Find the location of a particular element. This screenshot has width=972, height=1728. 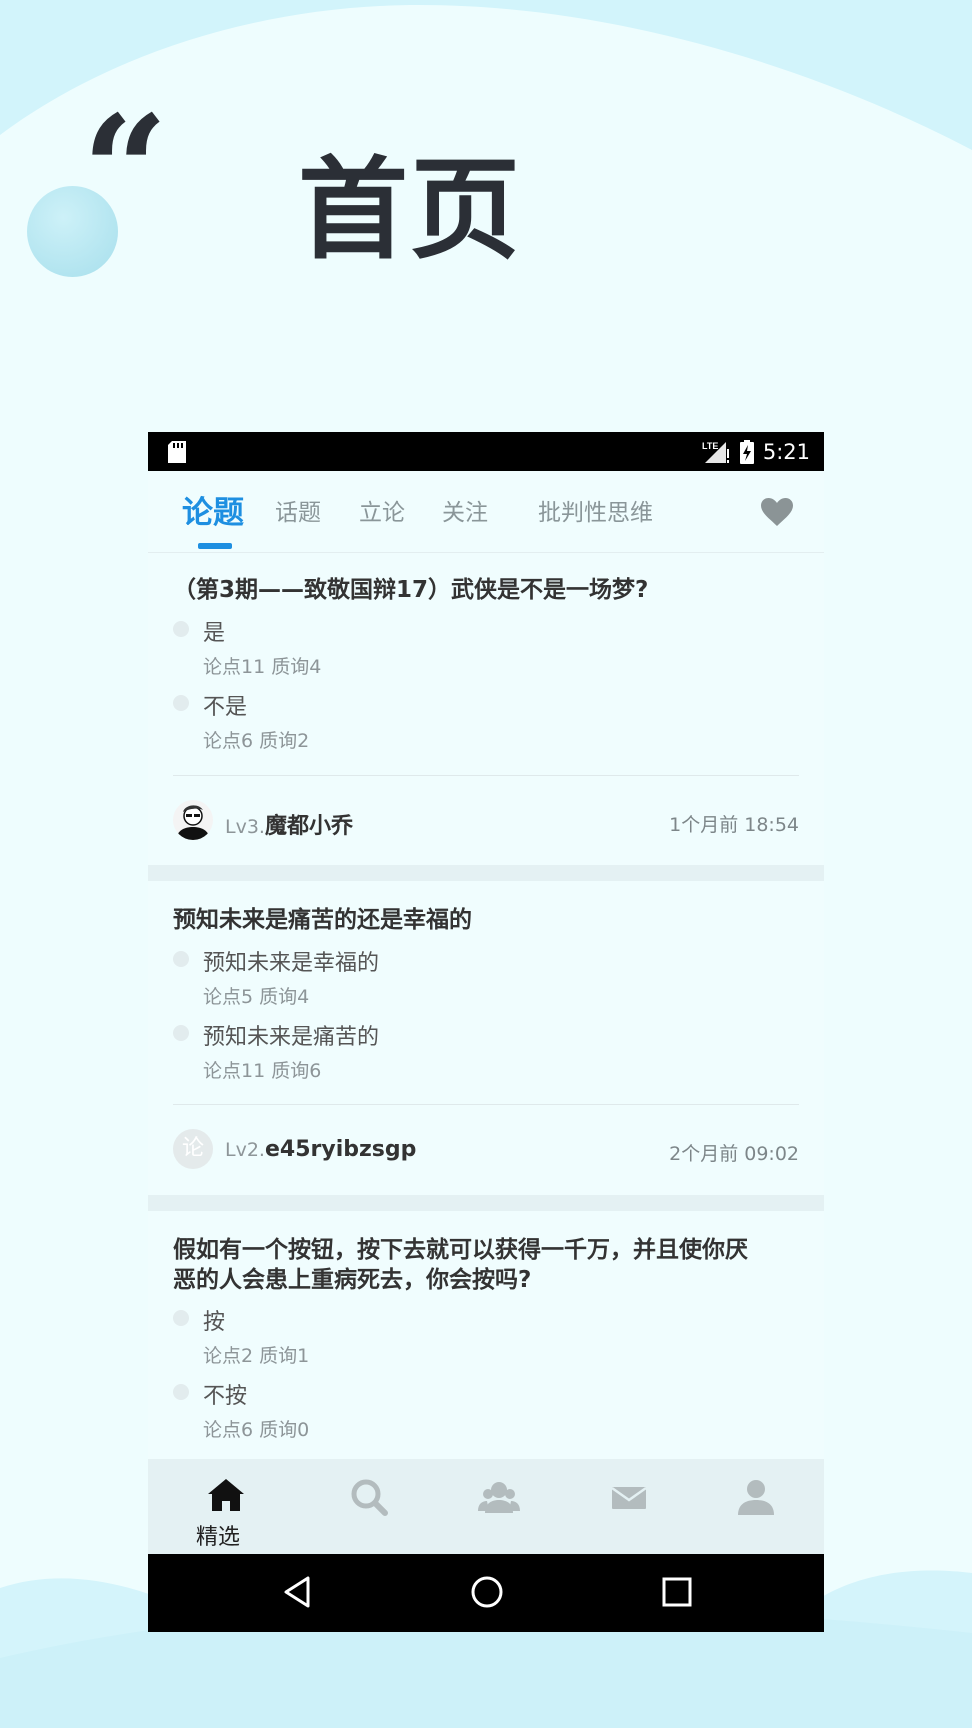

topic-title-line: 恶的人会患上重病死去，你会按吗? is located at coordinates (352, 1280).